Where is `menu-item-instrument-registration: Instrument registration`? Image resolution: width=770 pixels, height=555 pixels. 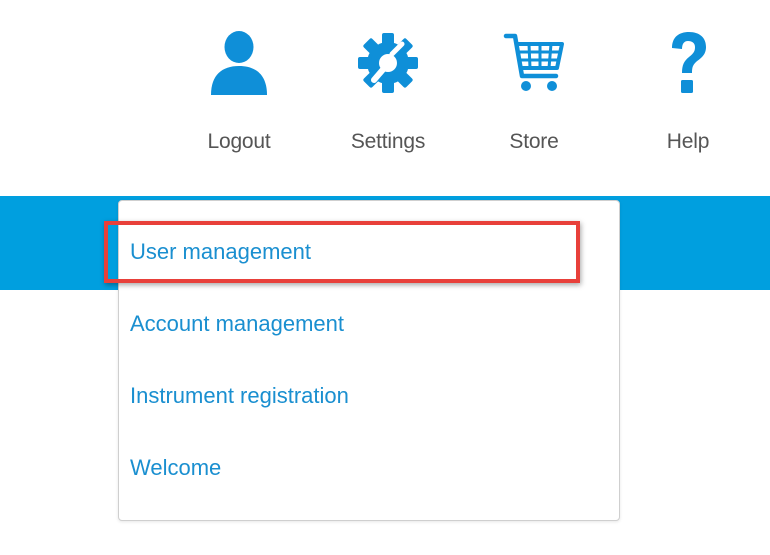
menu-item-instrument-registration: Instrument registration is located at coordinates (239, 396).